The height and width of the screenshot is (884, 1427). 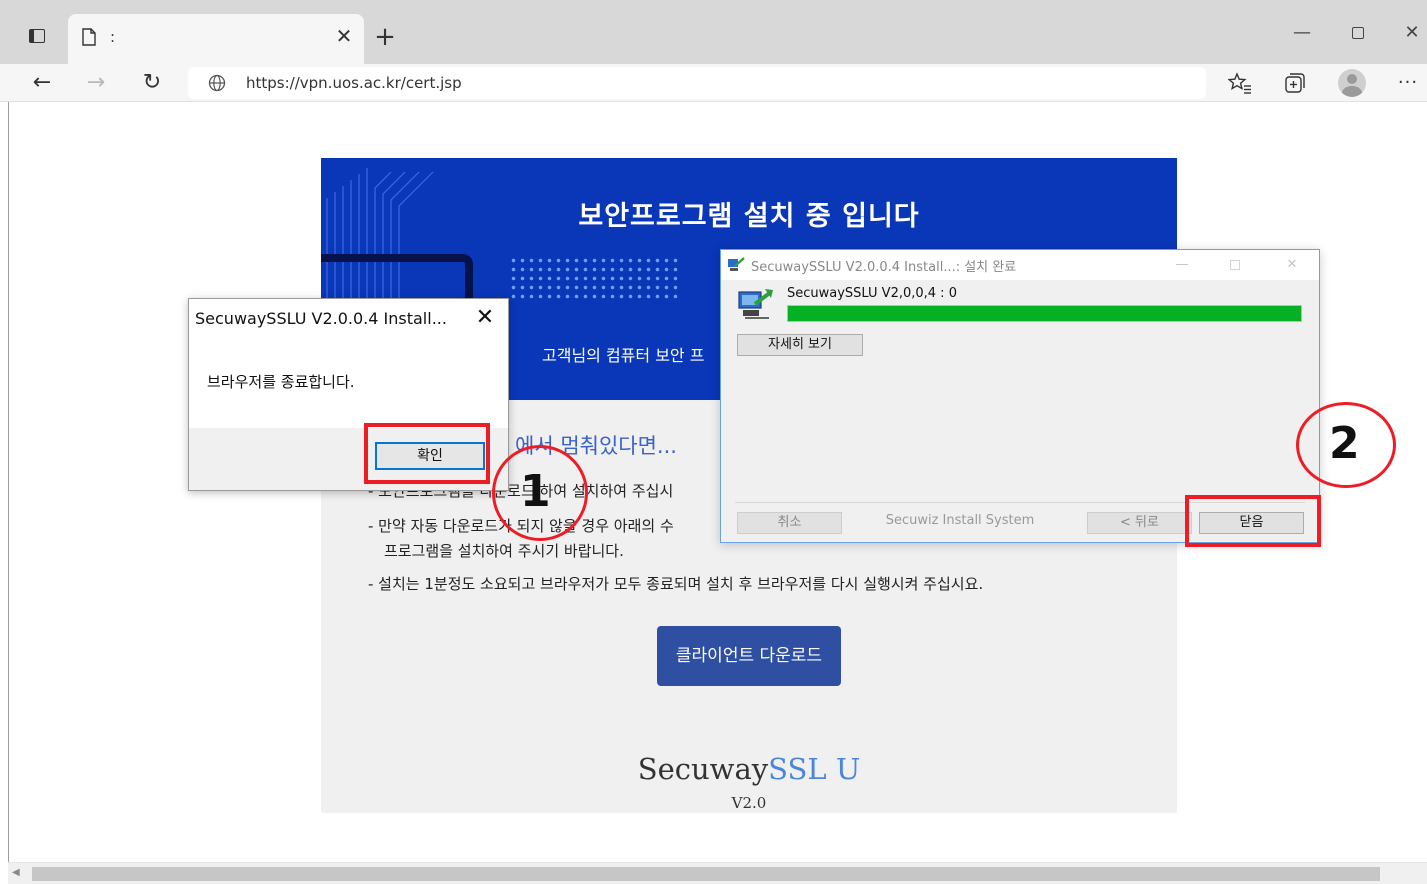 What do you see at coordinates (89, 37) in the screenshot?
I see `page-icon` at bounding box center [89, 37].